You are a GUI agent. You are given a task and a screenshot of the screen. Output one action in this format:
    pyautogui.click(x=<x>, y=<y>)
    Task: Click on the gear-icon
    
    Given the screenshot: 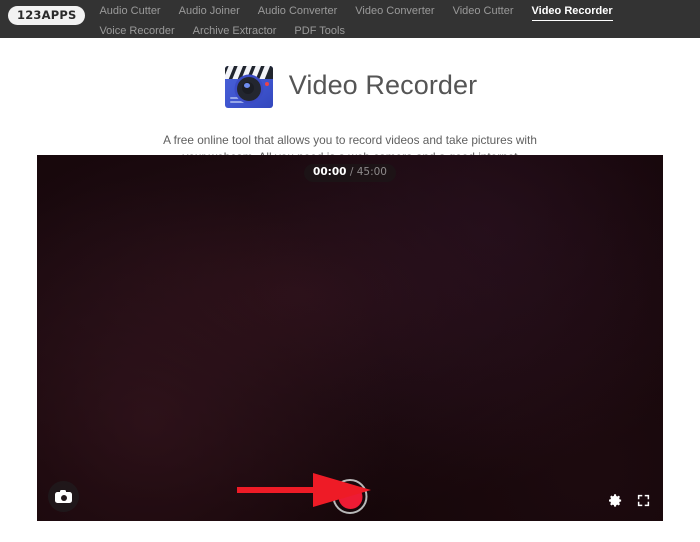 What is the action you would take?
    pyautogui.click(x=615, y=500)
    